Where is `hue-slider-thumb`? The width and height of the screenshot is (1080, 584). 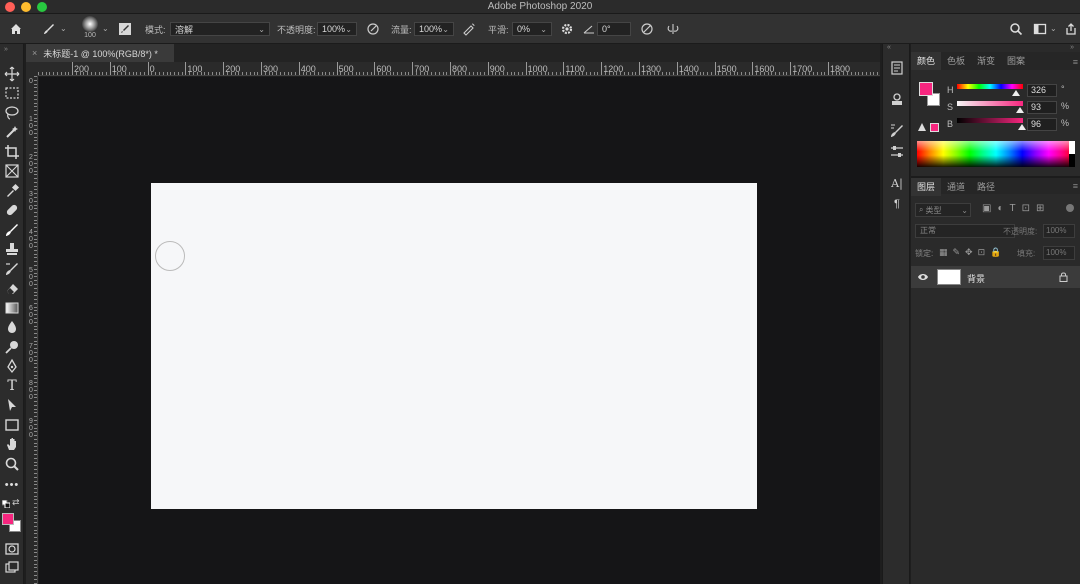
hue-slider-thumb is located at coordinates (1016, 93).